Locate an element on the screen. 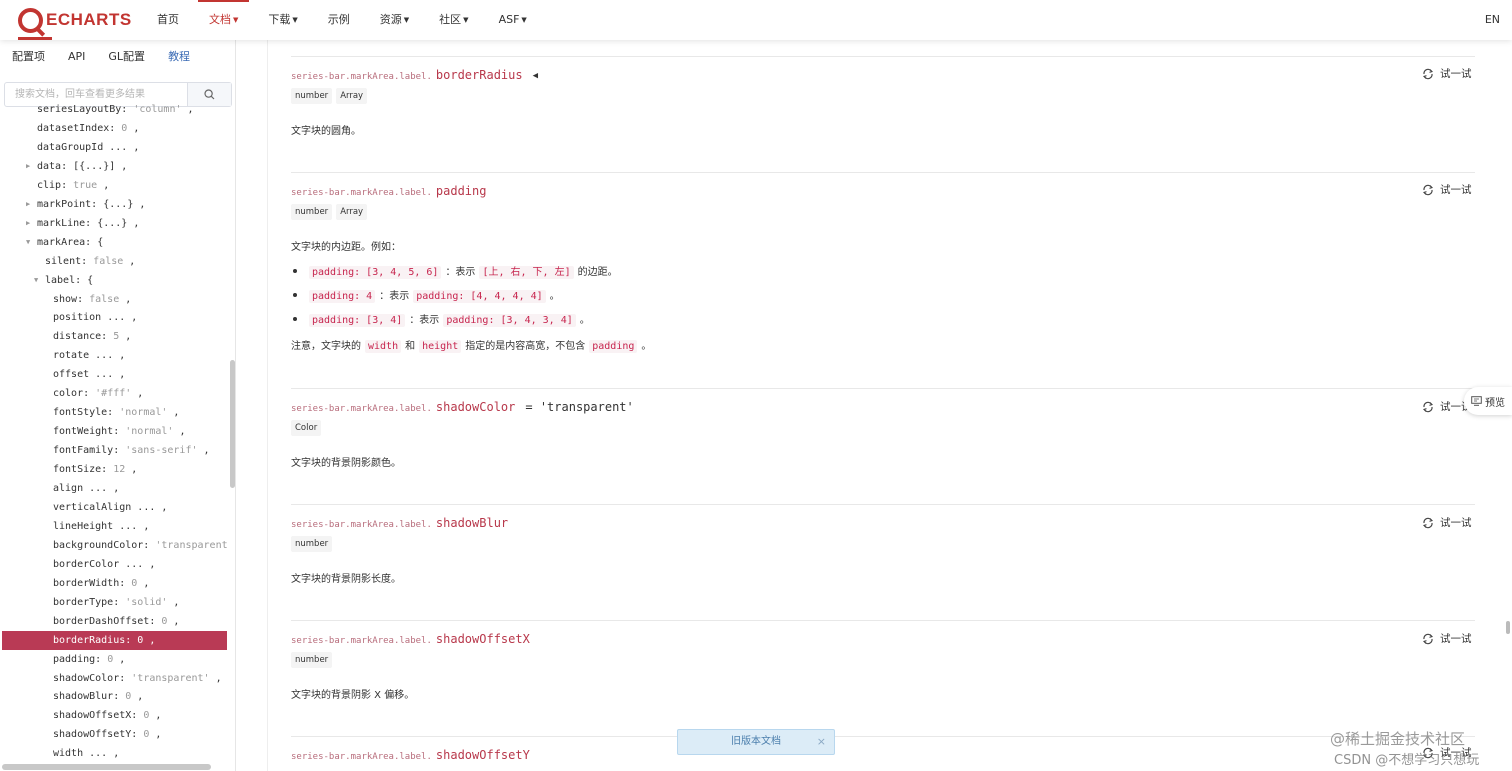 The image size is (1512, 771). tree-item: silent: false , is located at coordinates (114, 261).